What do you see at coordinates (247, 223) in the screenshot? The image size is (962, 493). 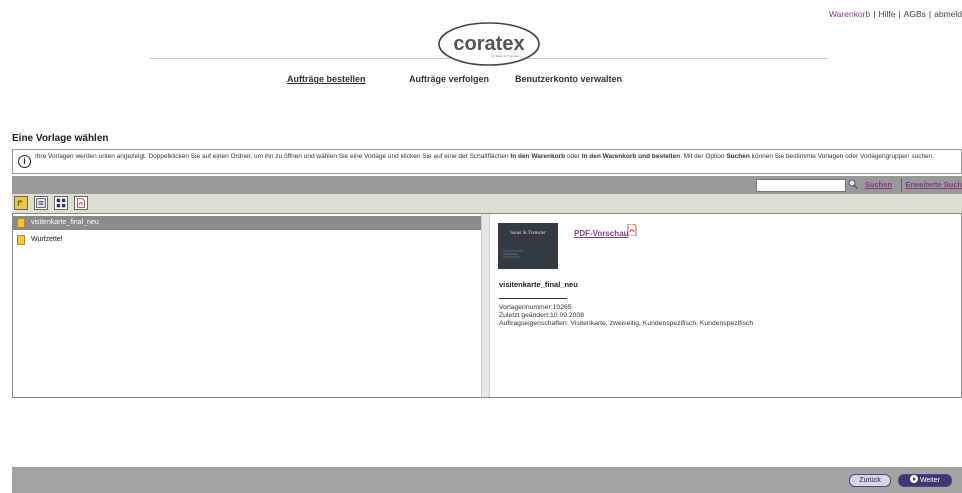 I see `list-item: visitenkarte_final_neu` at bounding box center [247, 223].